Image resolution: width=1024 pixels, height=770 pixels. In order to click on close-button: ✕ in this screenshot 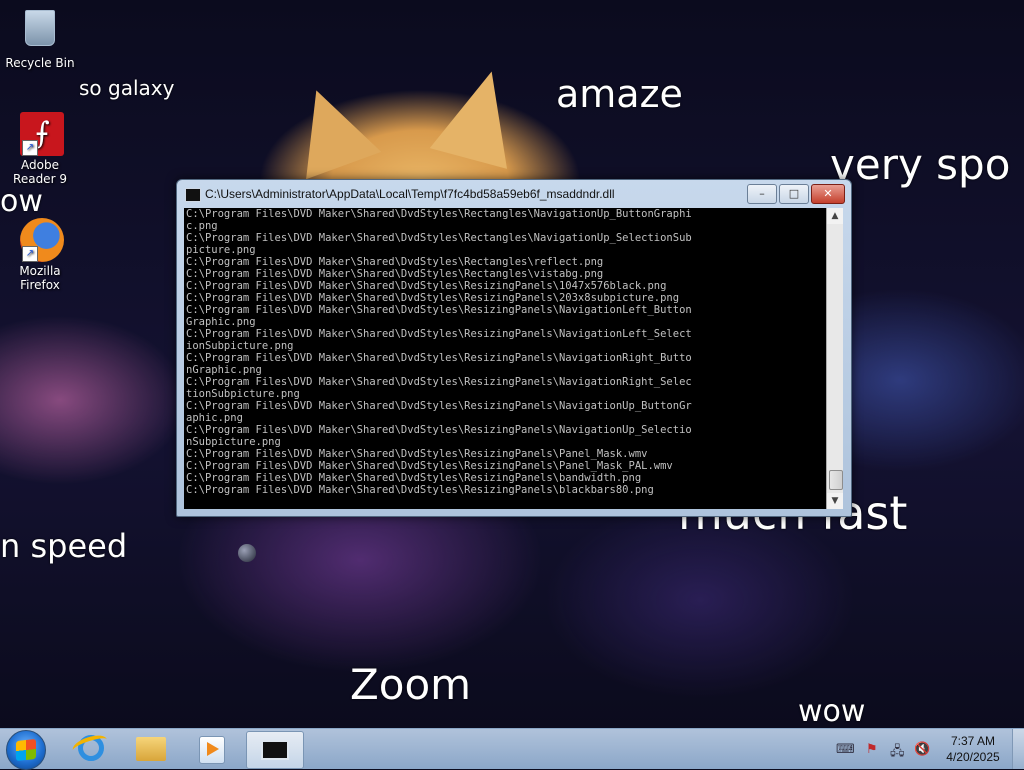, I will do `click(828, 194)`.